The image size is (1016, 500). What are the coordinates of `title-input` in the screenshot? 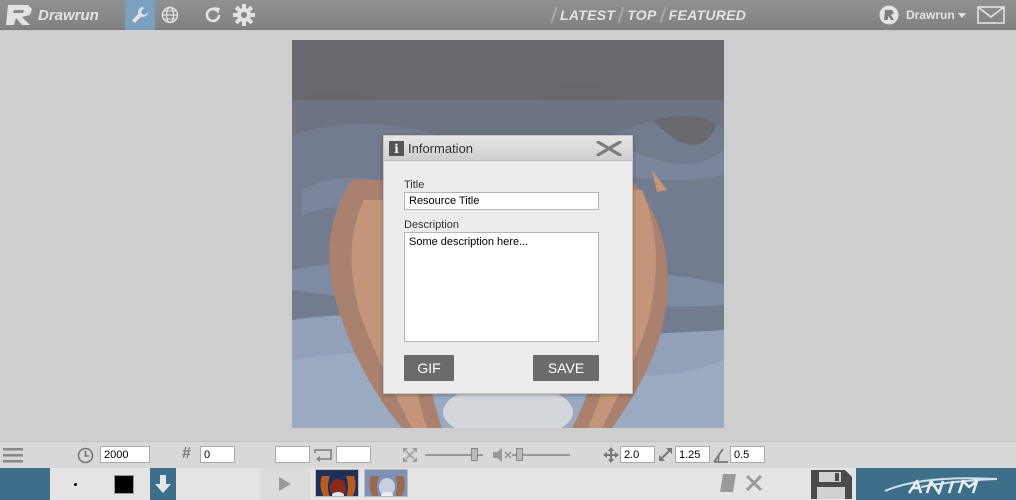 It's located at (501, 201).